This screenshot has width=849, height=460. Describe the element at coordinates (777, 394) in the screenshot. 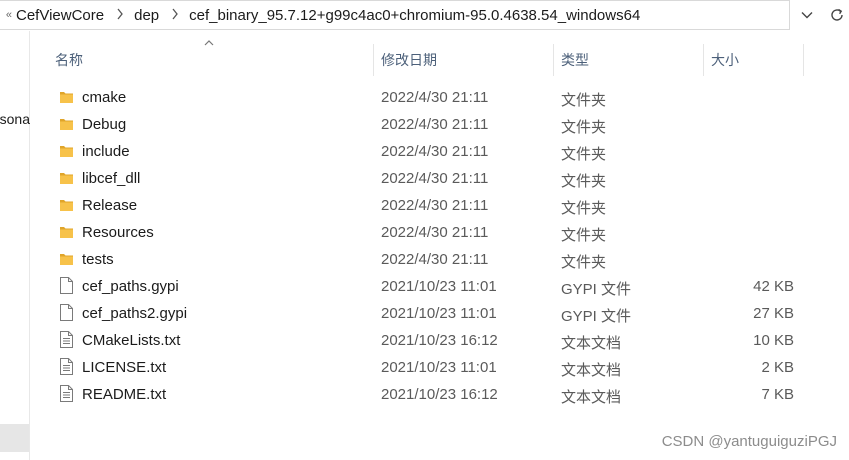

I see `file-size: 7 KB` at that location.